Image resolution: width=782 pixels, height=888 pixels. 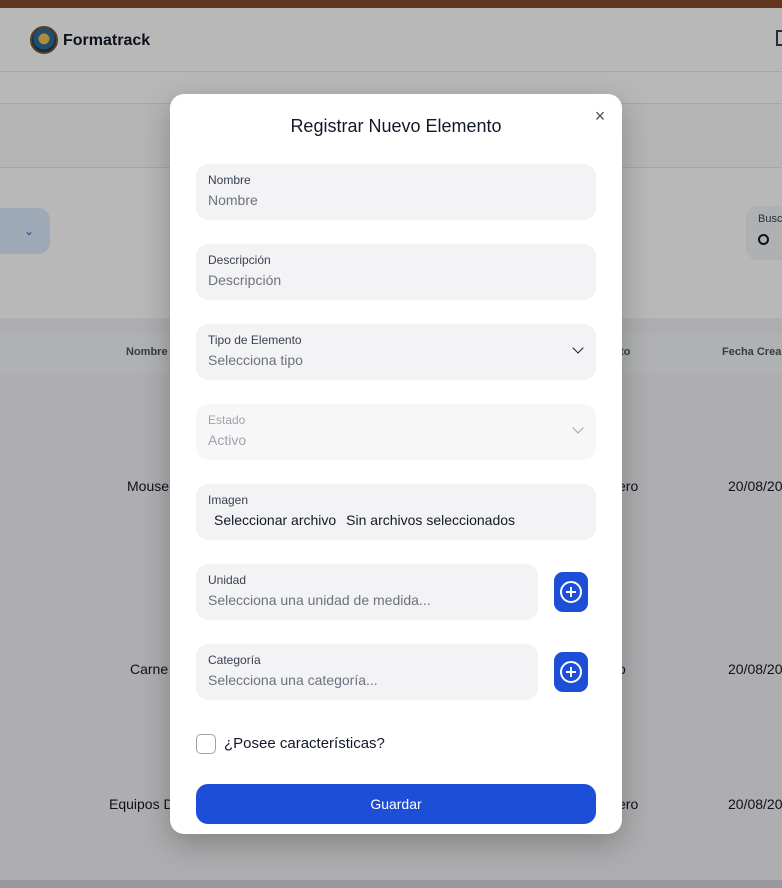 What do you see at coordinates (229, 180) in the screenshot?
I see `nombre-label: Nombre` at bounding box center [229, 180].